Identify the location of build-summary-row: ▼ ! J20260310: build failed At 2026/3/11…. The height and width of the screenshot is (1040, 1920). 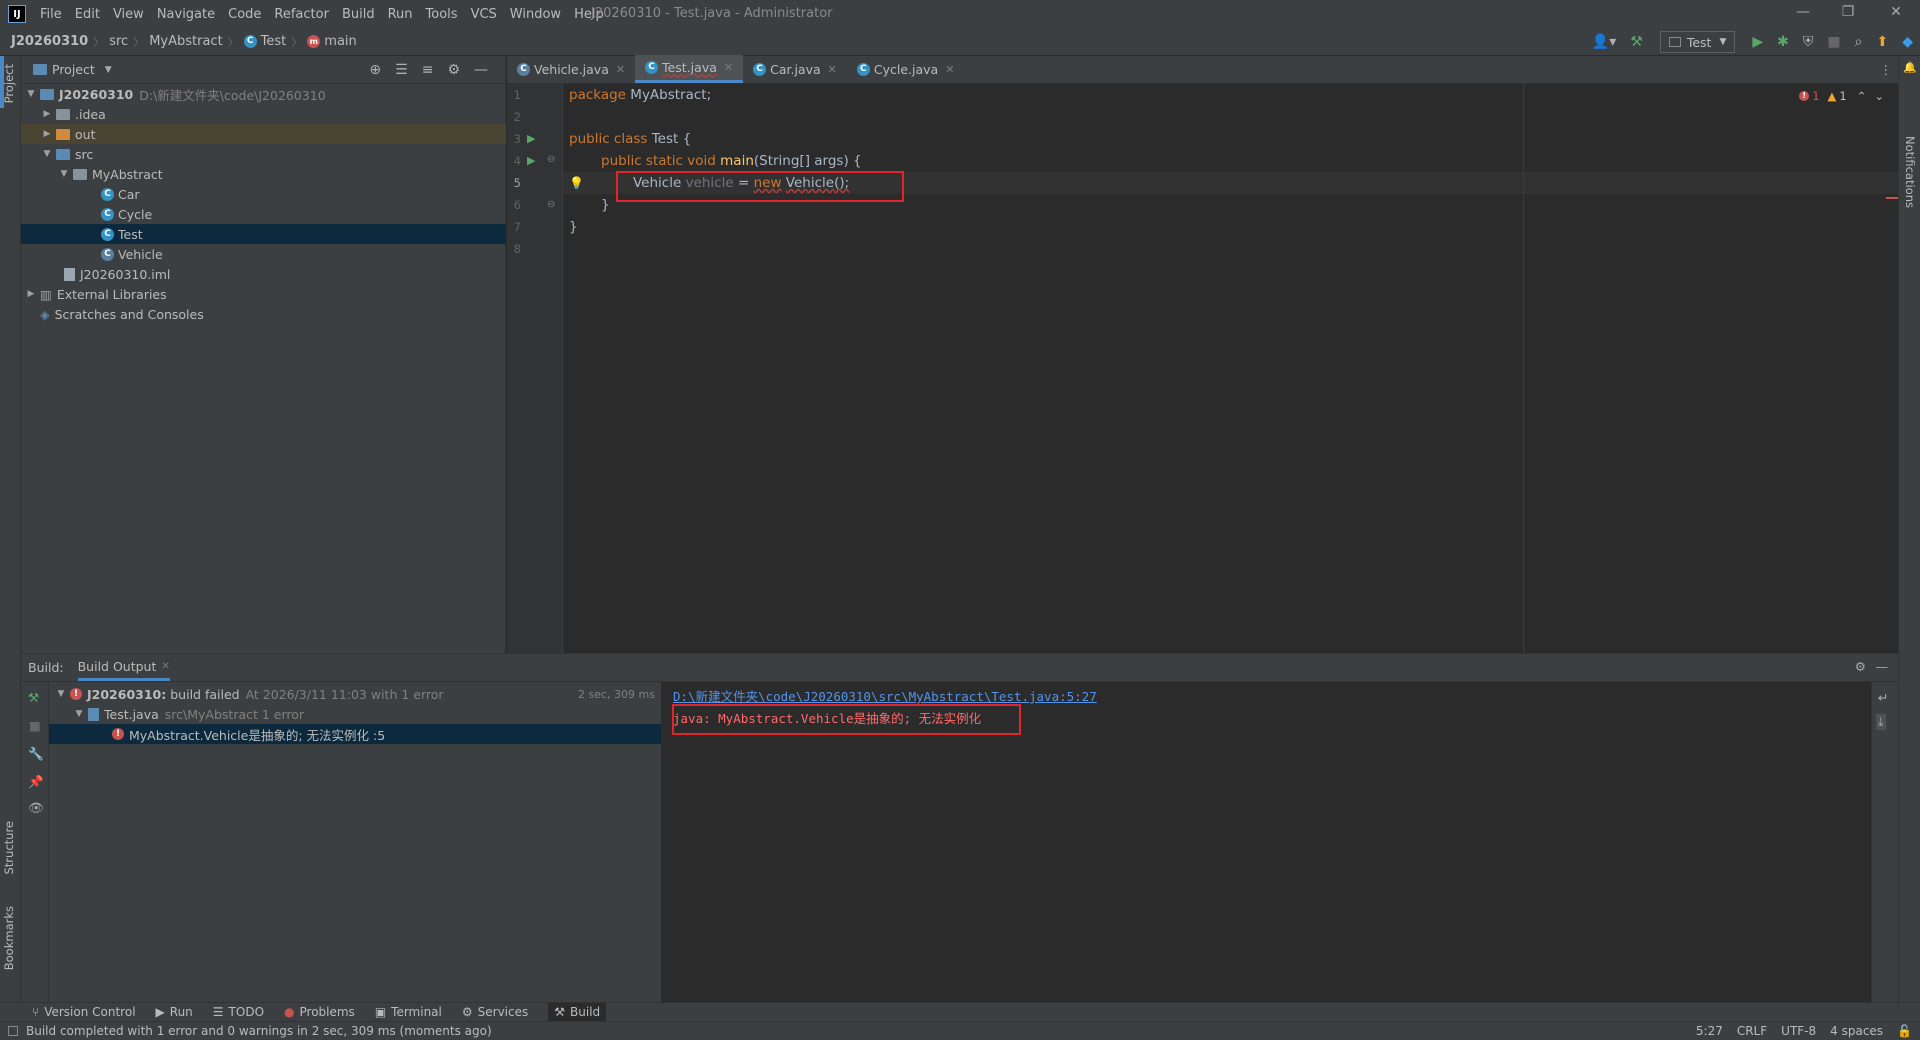
(355, 694).